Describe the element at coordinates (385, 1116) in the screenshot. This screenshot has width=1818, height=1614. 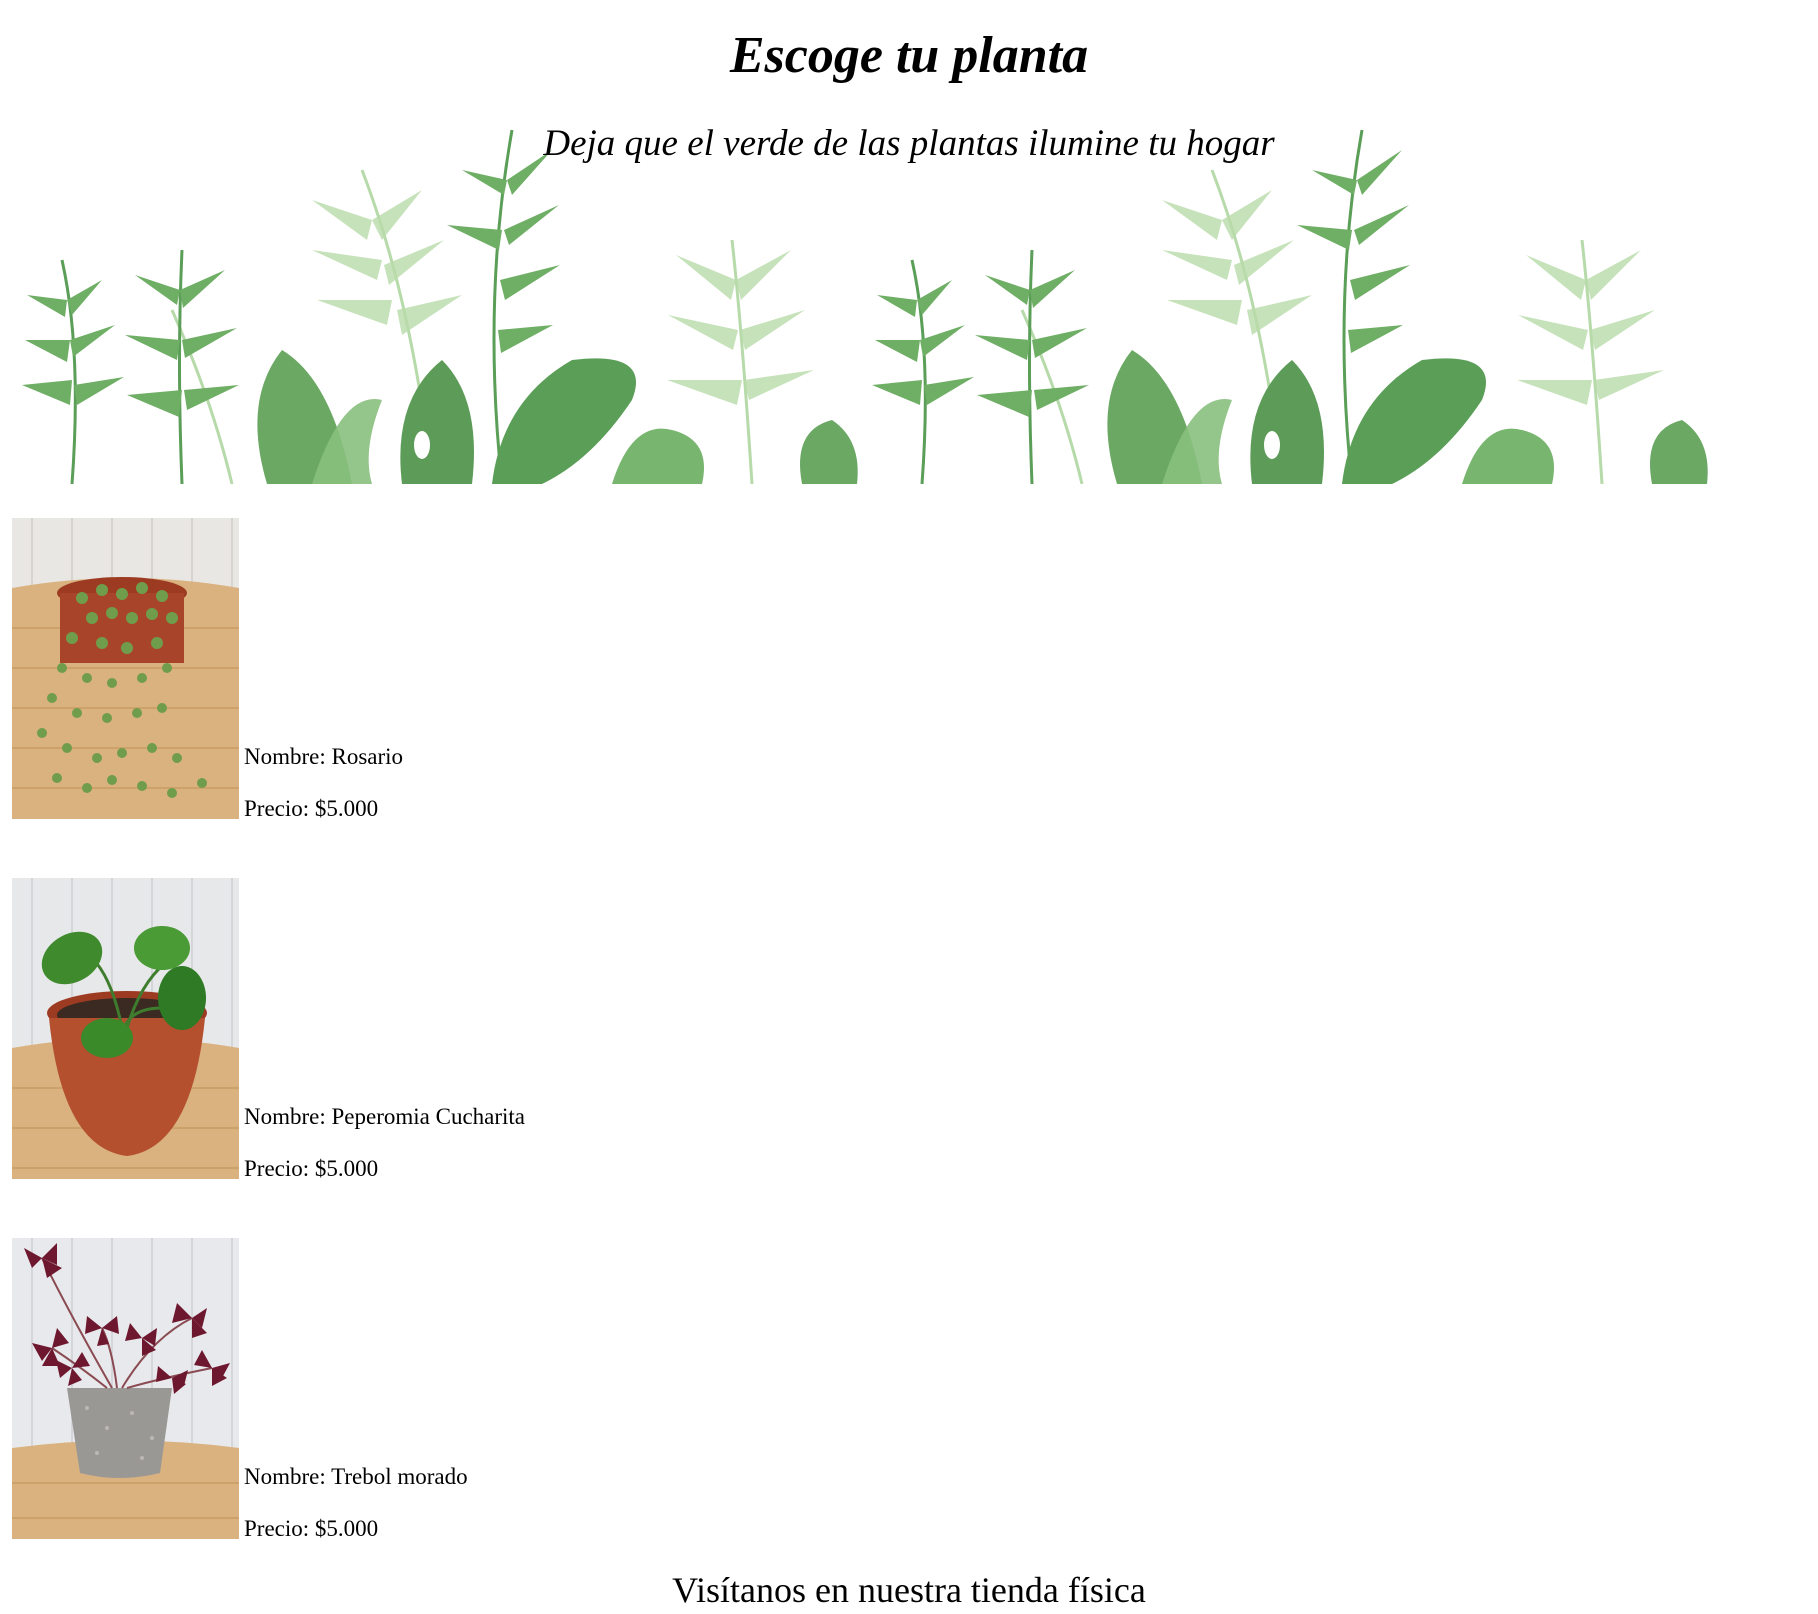
I see `product-name: Nombre: Peperomia Cucharita` at that location.